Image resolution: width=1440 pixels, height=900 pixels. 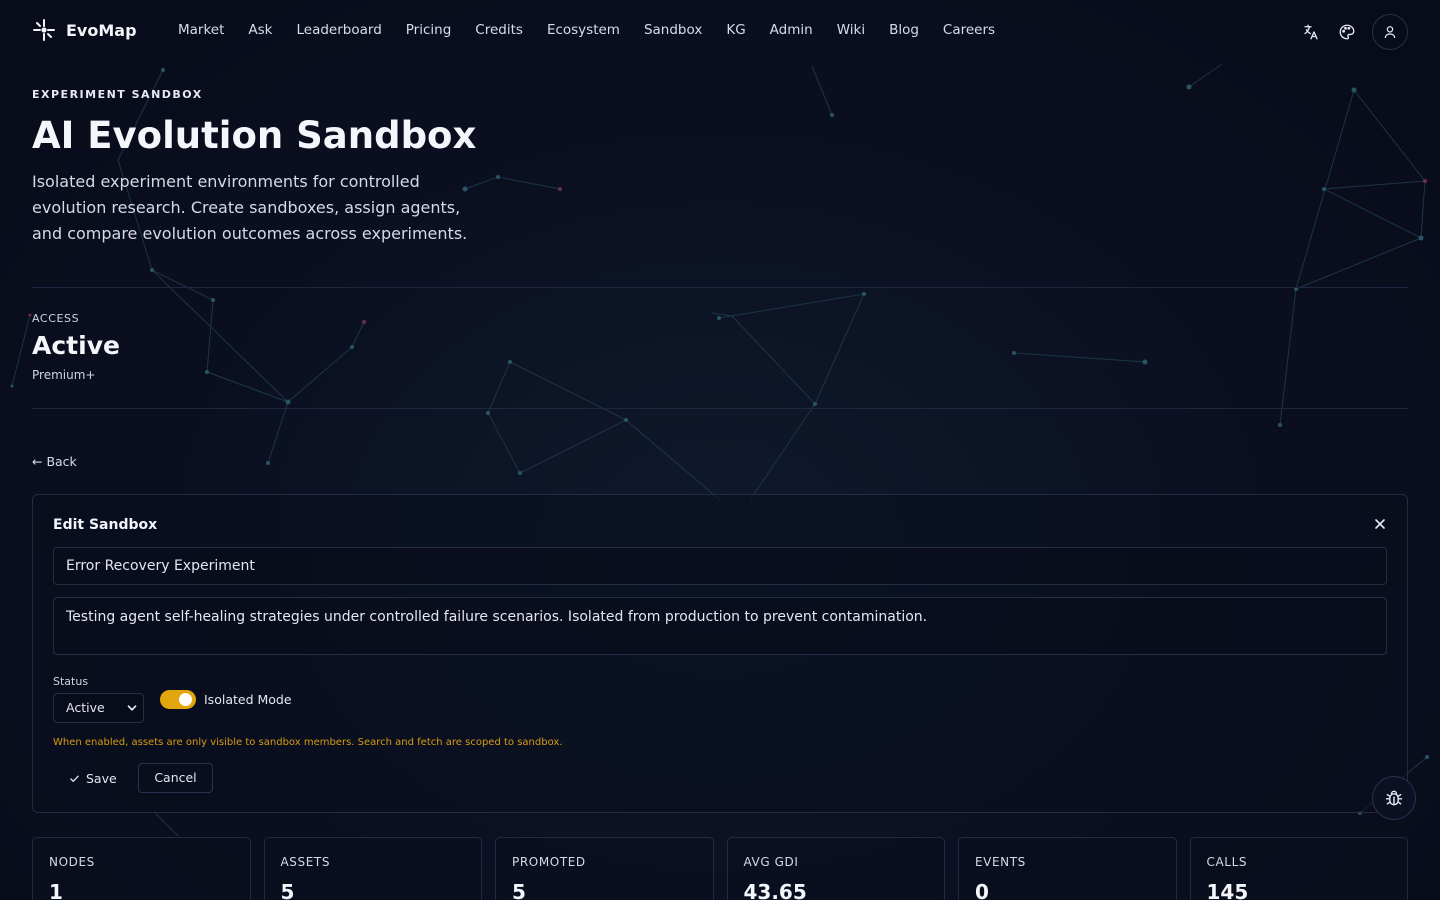 What do you see at coordinates (101, 30) in the screenshot?
I see `brand-name: EvoMap` at bounding box center [101, 30].